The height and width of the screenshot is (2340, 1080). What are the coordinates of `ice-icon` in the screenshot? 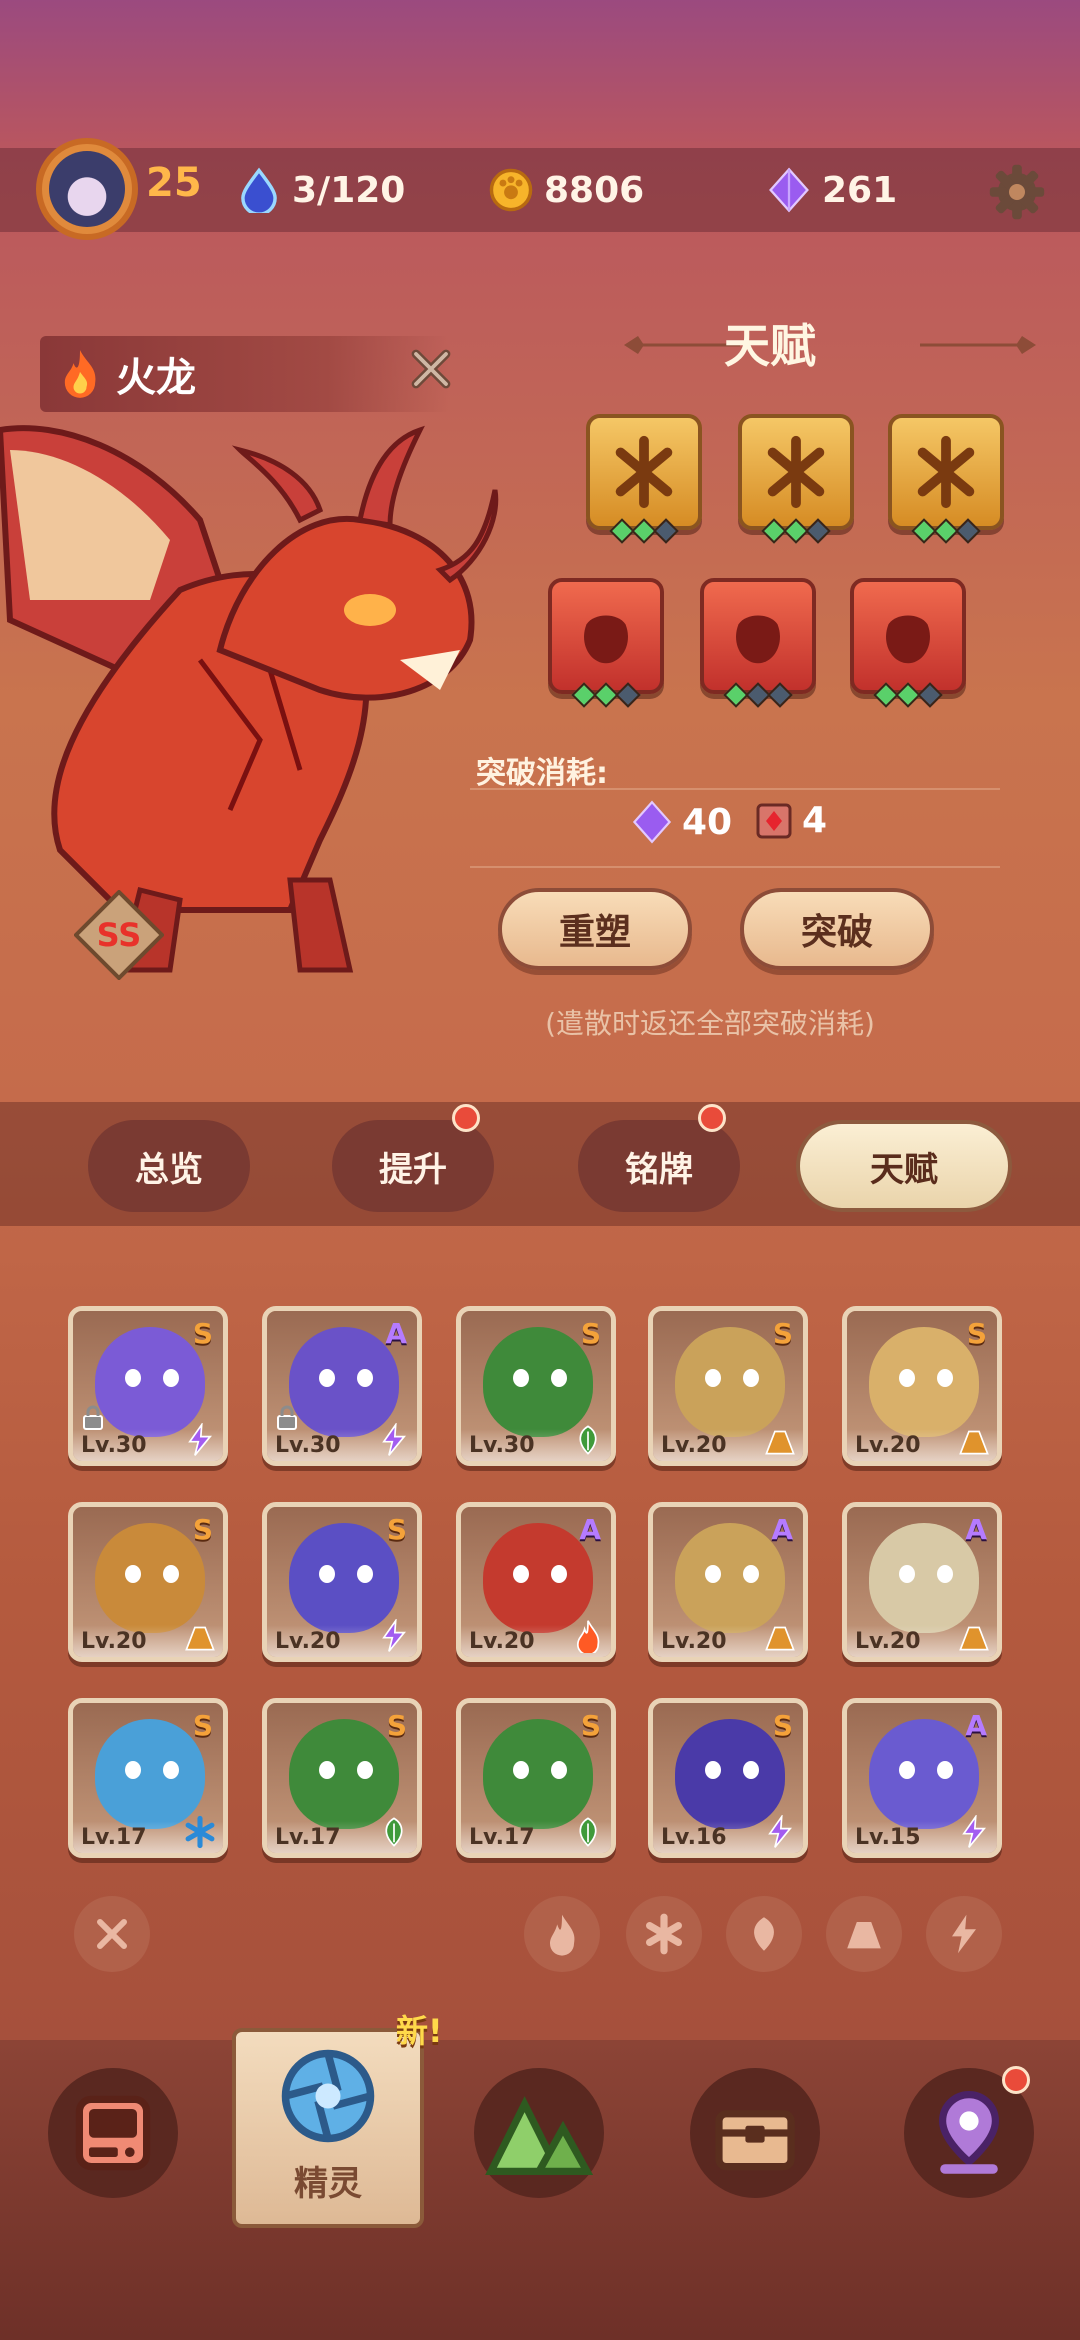 It's located at (664, 1934).